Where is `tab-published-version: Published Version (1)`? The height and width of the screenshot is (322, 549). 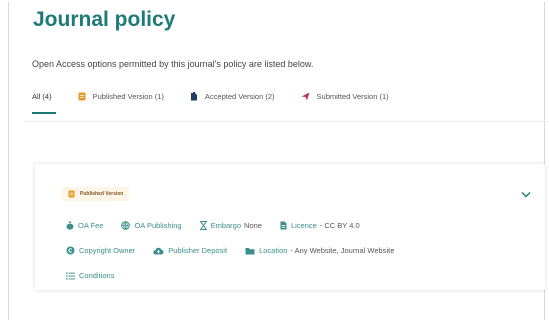 tab-published-version: Published Version (1) is located at coordinates (121, 96).